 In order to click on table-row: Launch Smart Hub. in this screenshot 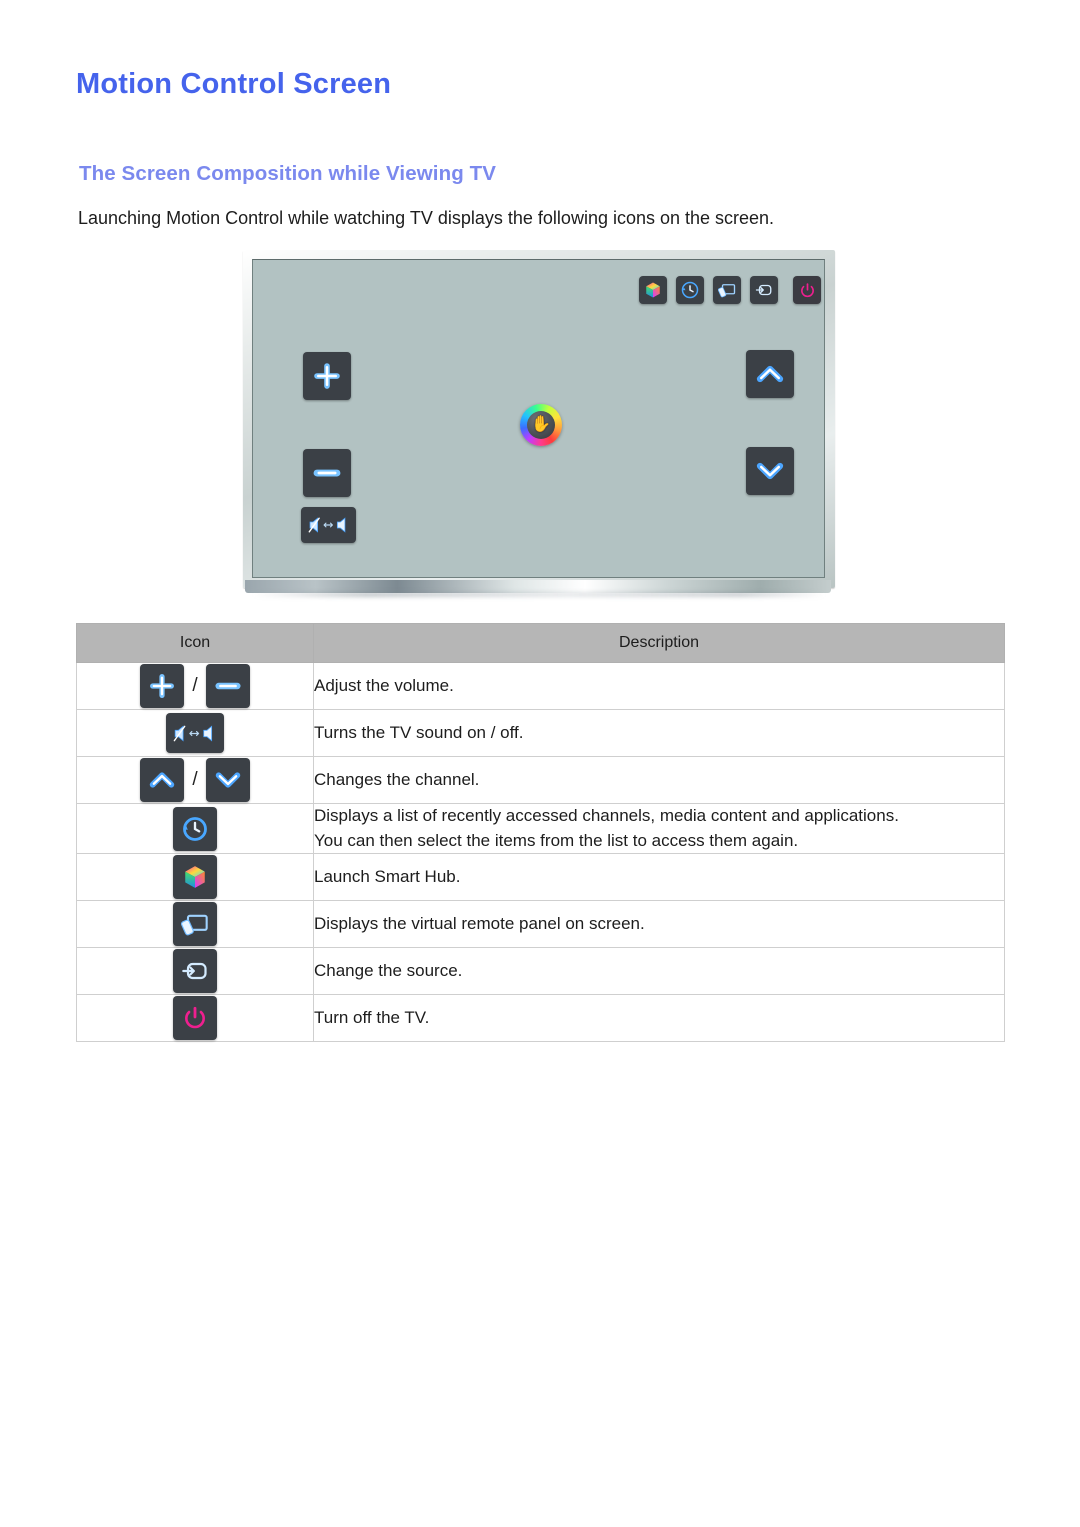, I will do `click(540, 877)`.